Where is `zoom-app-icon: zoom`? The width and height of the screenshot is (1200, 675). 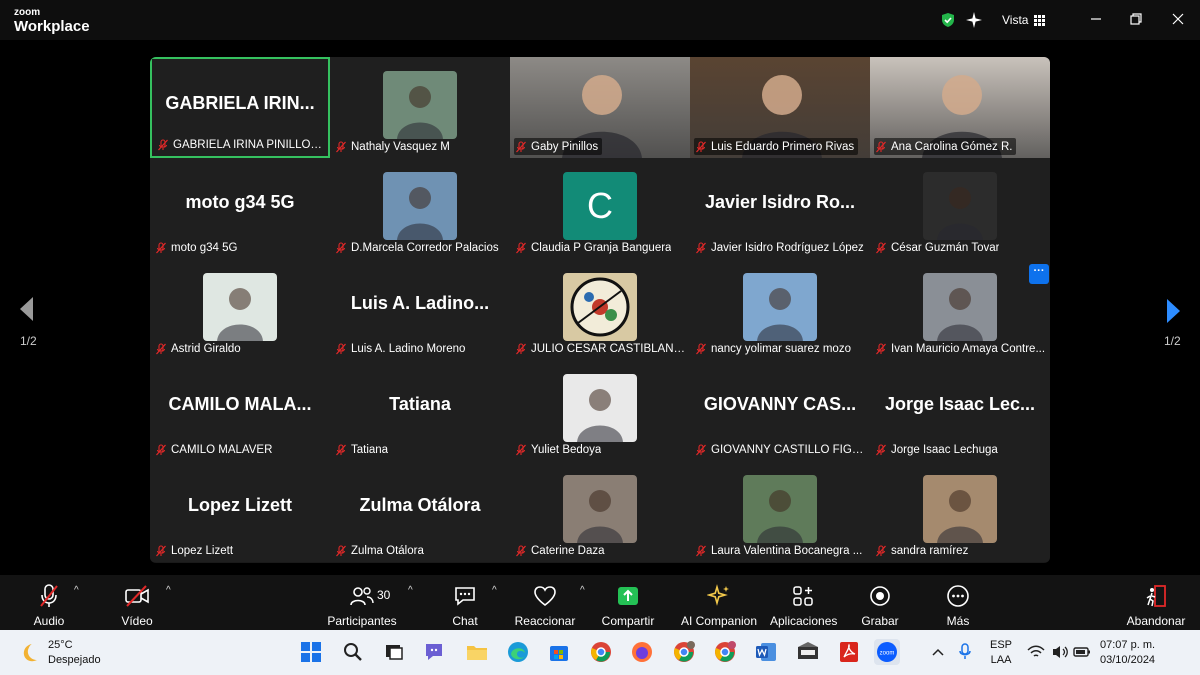 zoom-app-icon: zoom is located at coordinates (887, 652).